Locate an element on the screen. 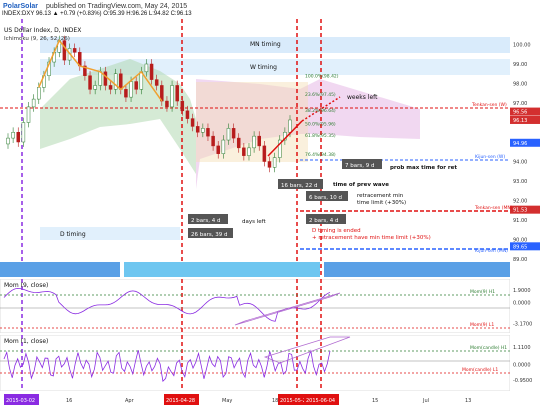 The height and width of the screenshot is (406, 550). mom9-l1-label: Mom(9) L1 is located at coordinates (482, 325).